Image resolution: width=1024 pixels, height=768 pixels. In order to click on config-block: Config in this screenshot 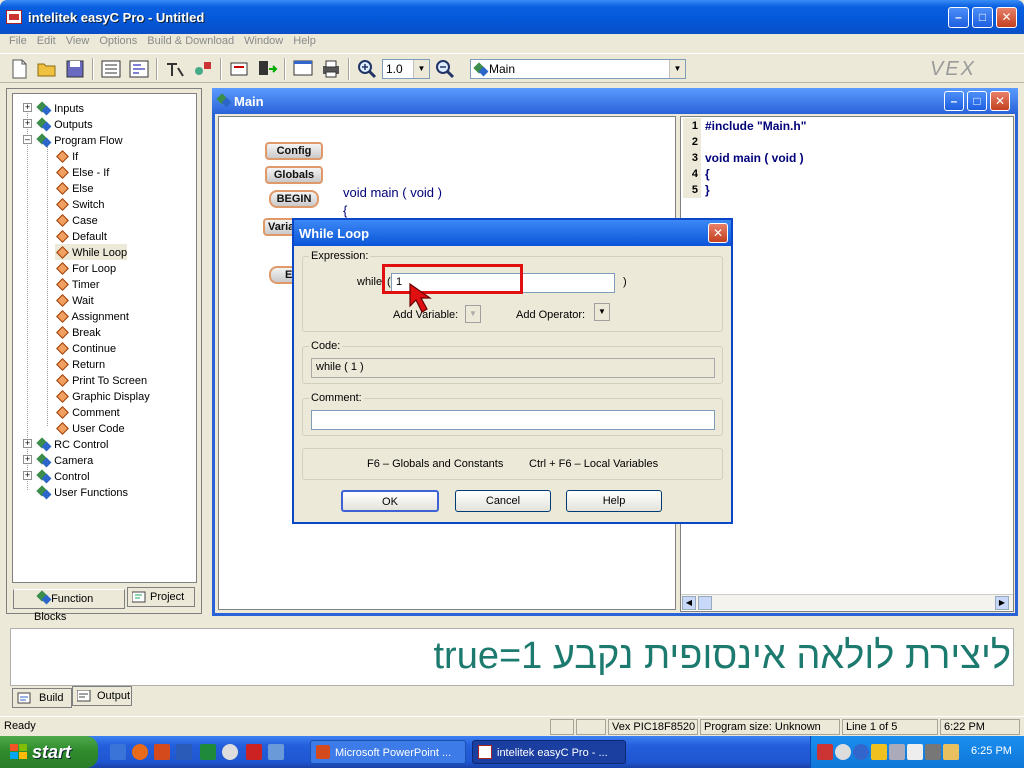, I will do `click(294, 151)`.